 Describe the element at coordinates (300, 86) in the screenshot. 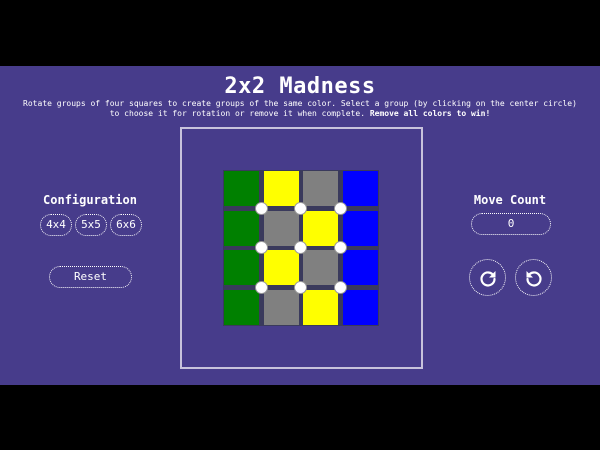

I see `game-title: 2x2 Madness` at that location.